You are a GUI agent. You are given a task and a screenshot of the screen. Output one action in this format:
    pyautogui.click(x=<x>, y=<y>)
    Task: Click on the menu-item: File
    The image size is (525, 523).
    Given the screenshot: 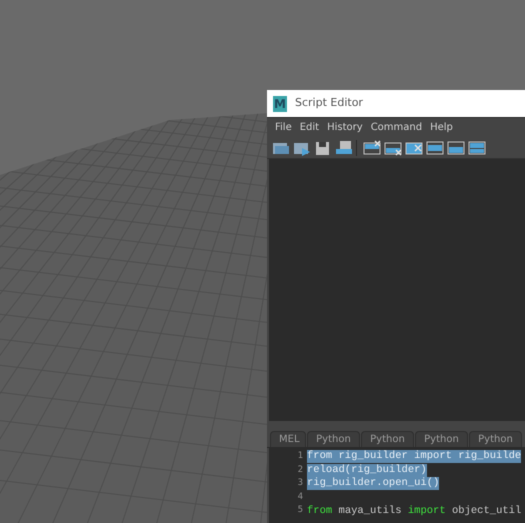 What is the action you would take?
    pyautogui.click(x=283, y=127)
    